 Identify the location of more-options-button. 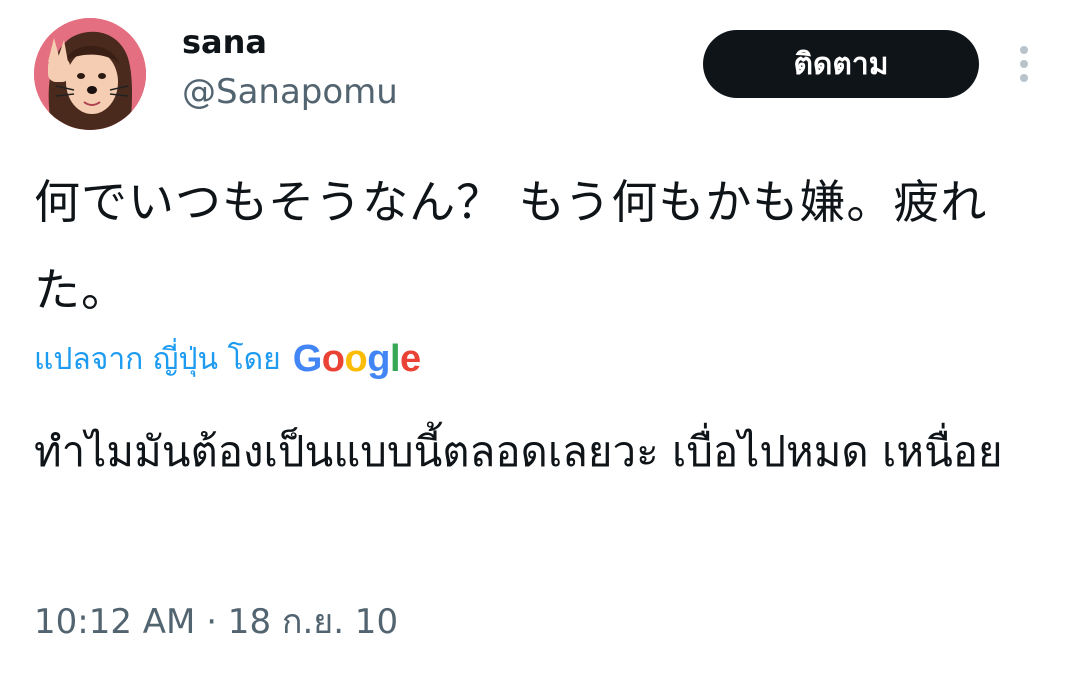
(1024, 64).